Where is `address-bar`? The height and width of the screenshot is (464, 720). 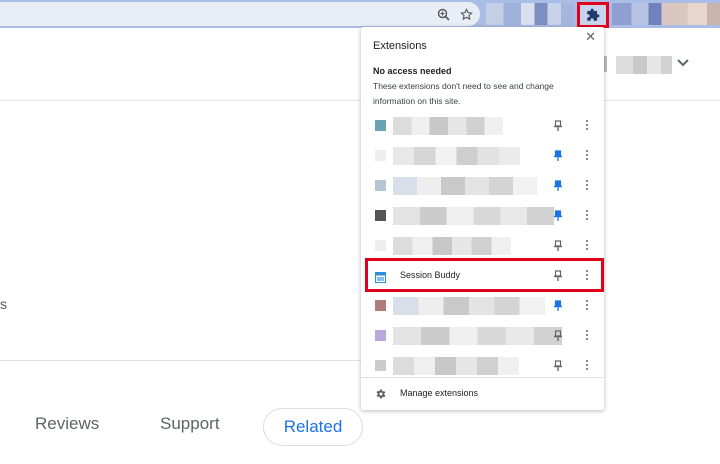
address-bar is located at coordinates (240, 14).